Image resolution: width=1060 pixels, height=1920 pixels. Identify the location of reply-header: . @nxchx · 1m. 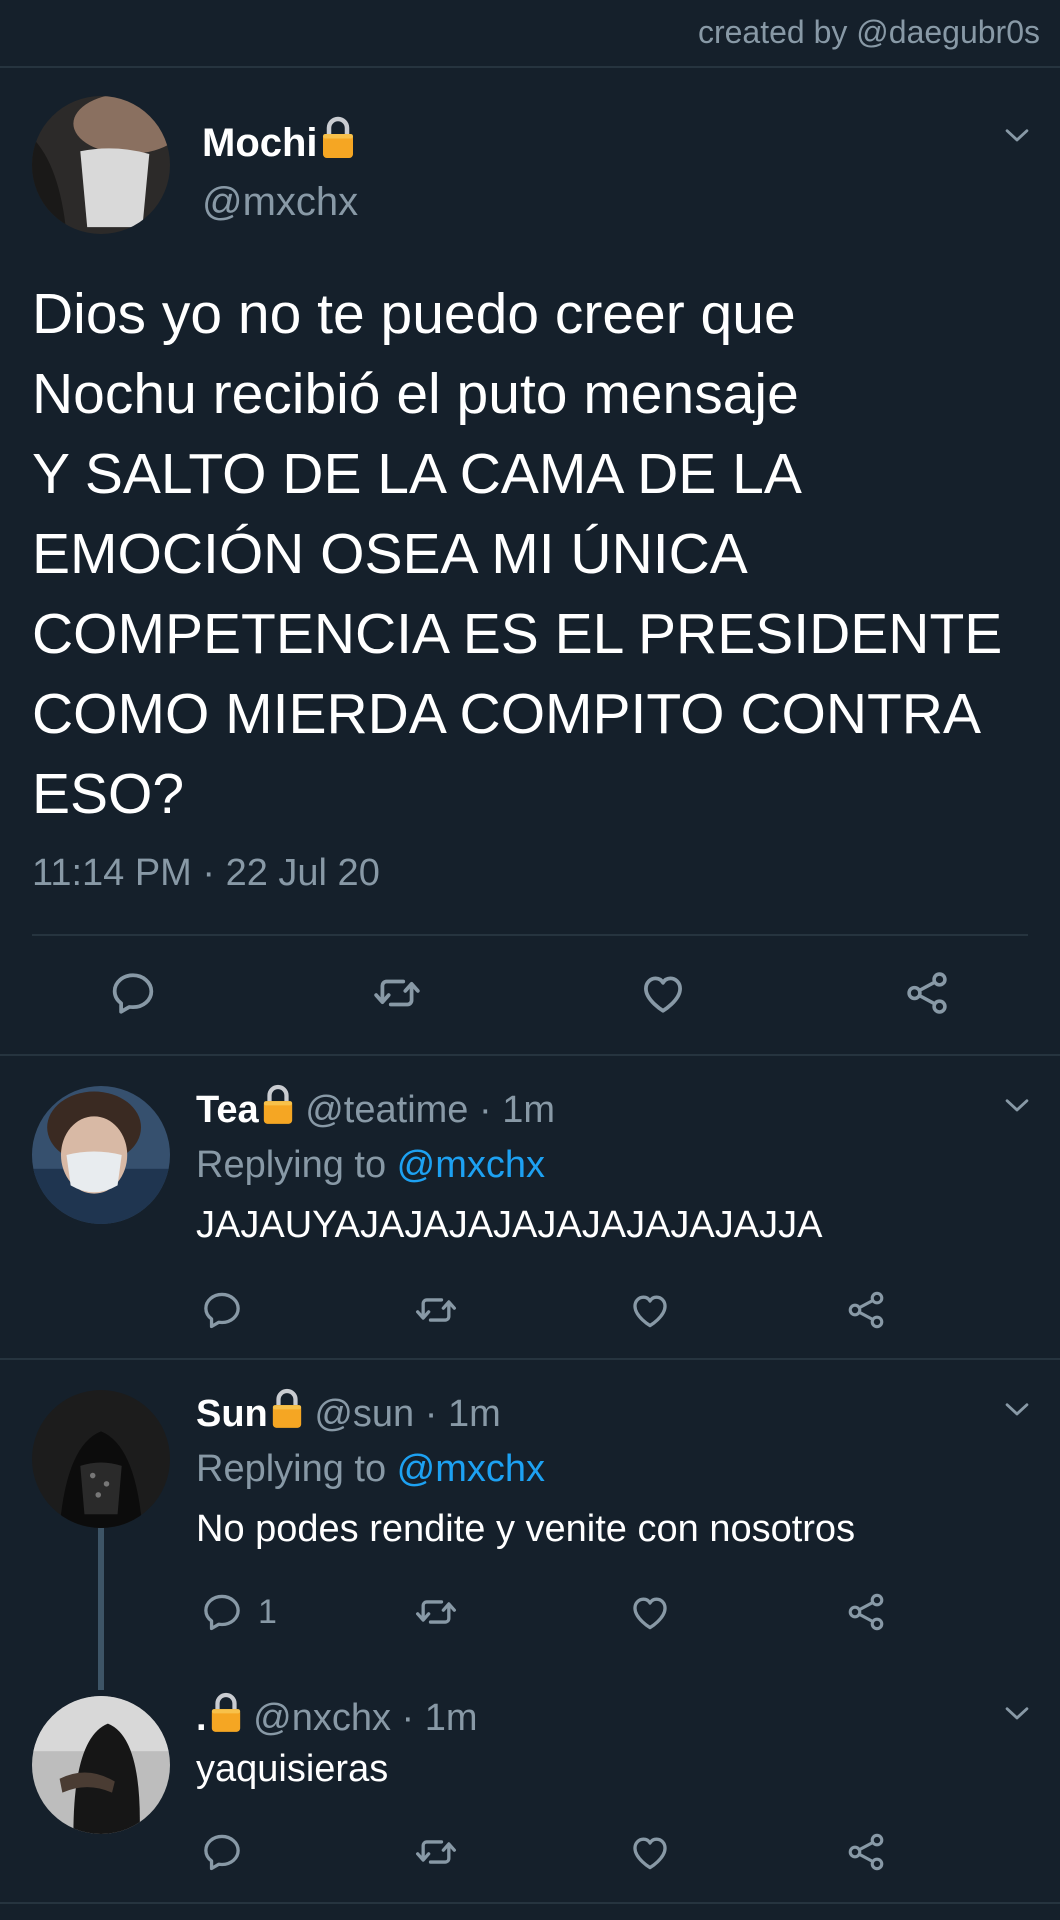
(337, 1715).